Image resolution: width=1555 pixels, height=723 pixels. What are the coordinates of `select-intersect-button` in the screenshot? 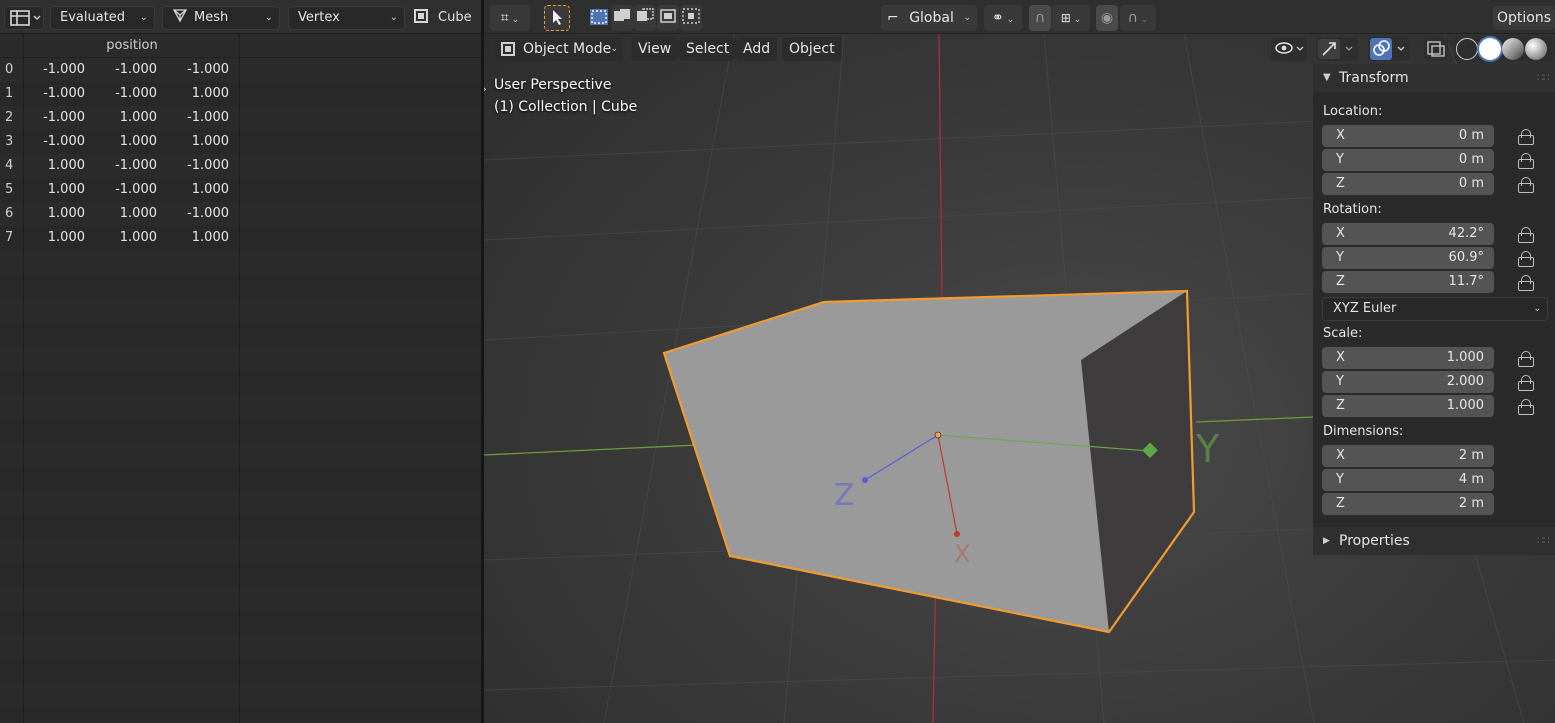 It's located at (691, 18).